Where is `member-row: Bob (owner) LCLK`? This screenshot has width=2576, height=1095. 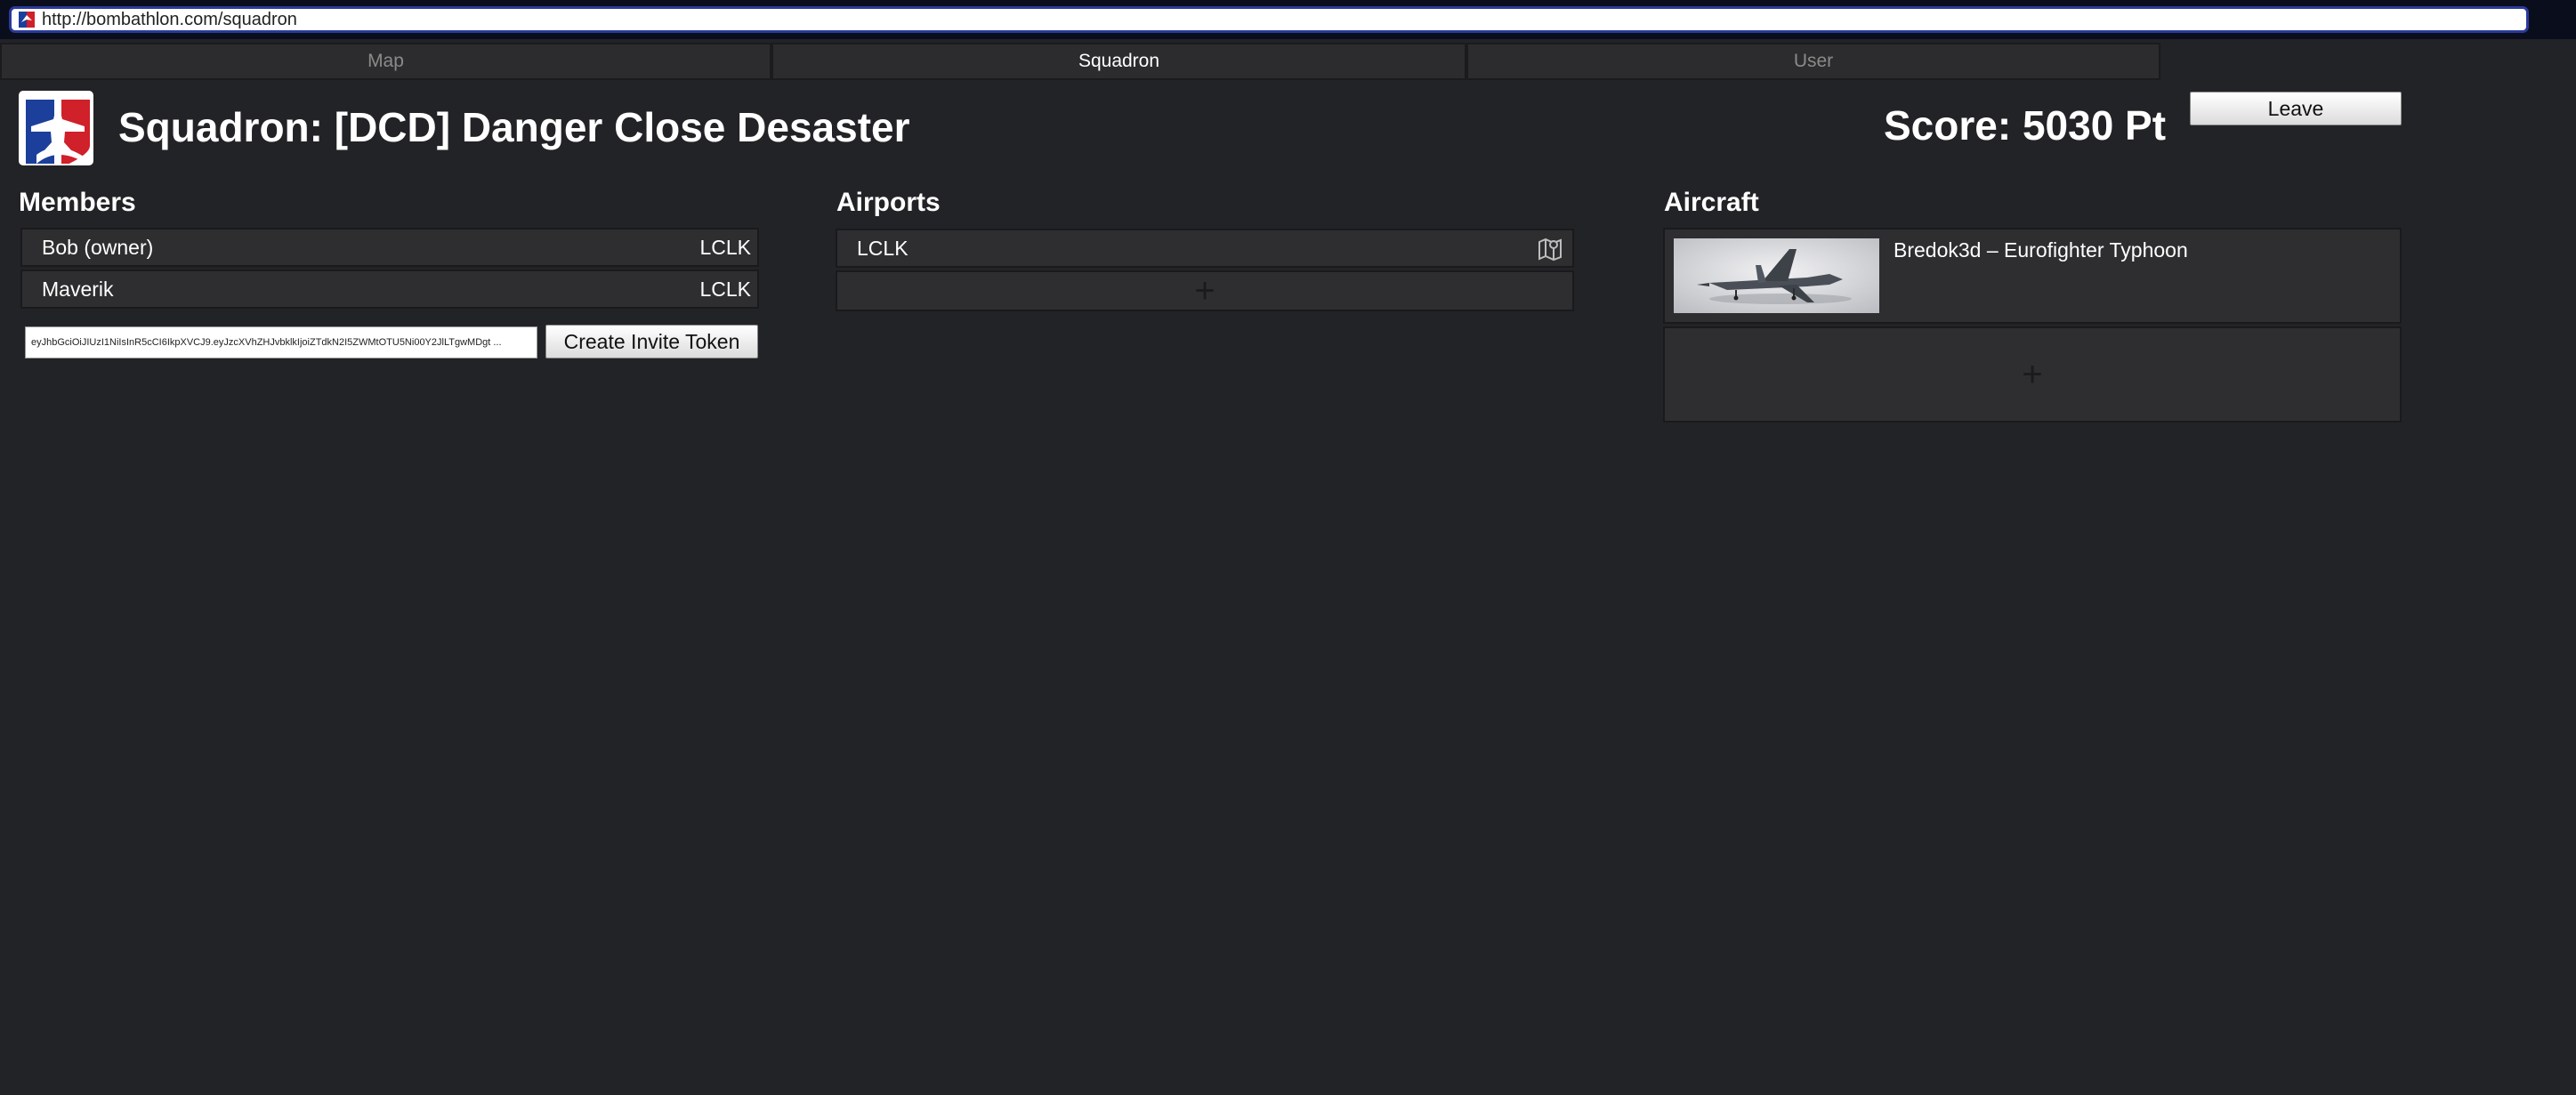
member-row: Bob (owner) LCLK is located at coordinates (389, 248).